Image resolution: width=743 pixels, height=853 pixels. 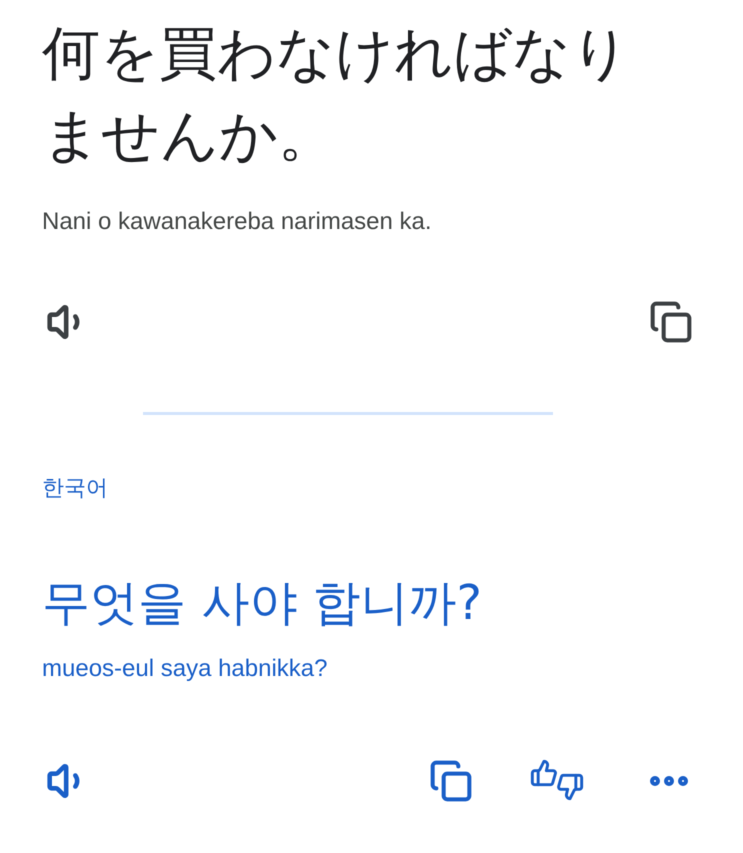 I want to click on translation-text: 무엇을 사야 합니까?, so click(x=262, y=603).